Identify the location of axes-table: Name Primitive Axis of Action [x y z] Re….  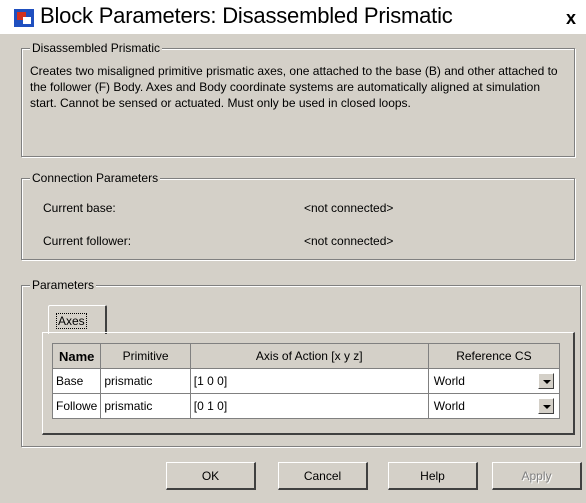
(306, 381).